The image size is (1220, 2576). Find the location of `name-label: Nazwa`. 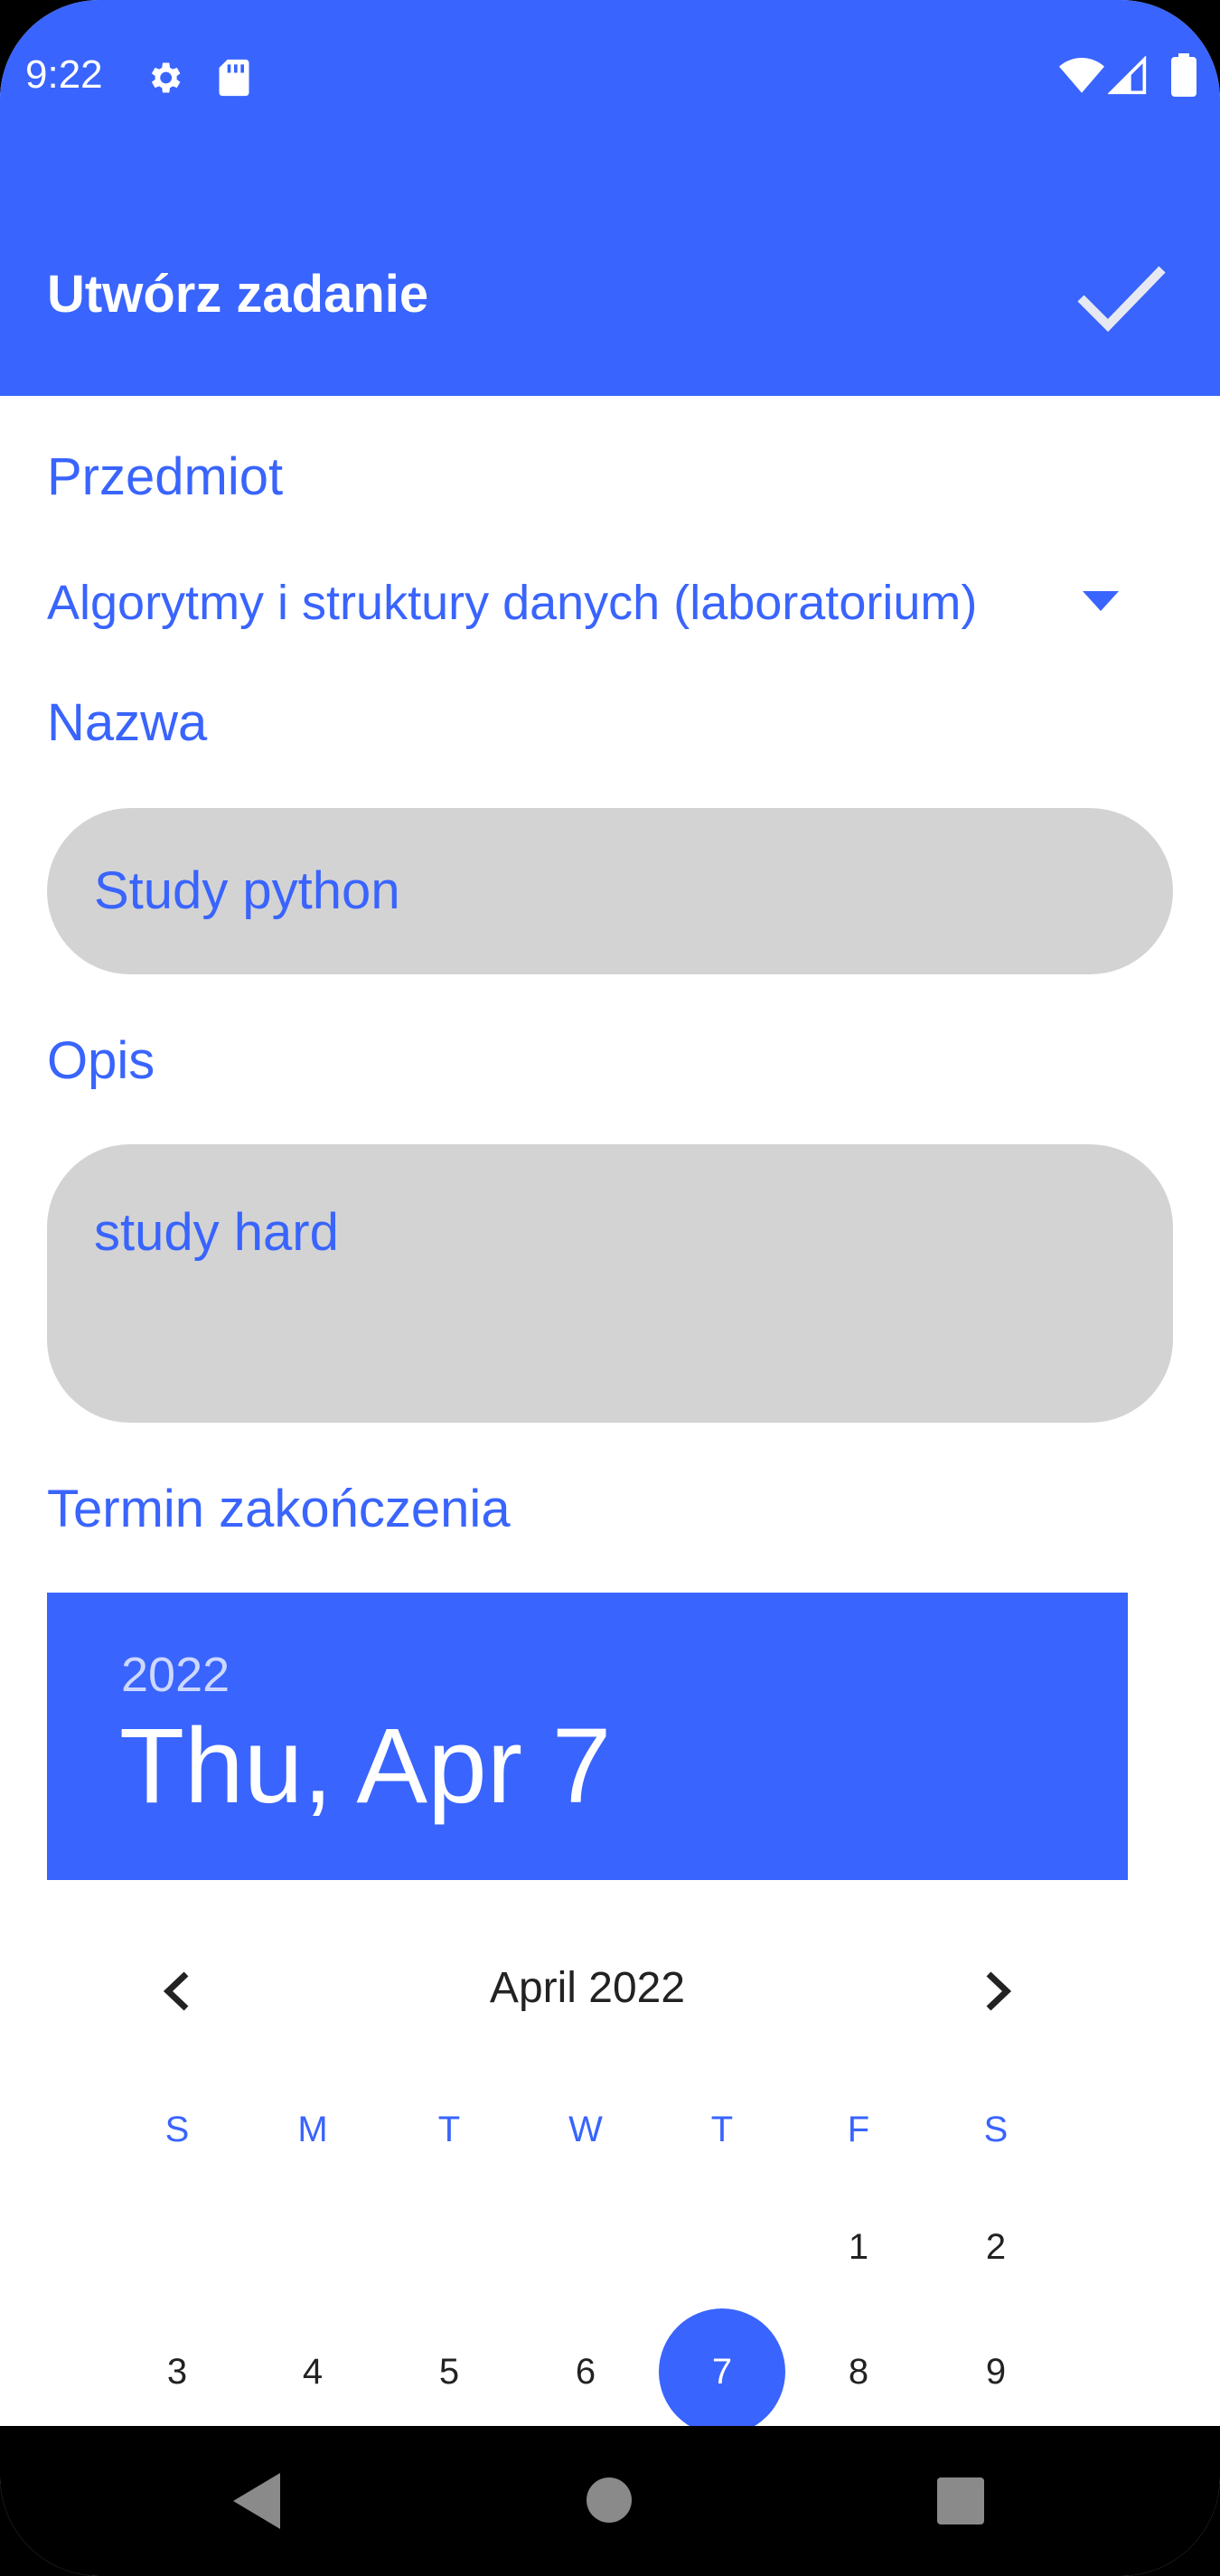

name-label: Nazwa is located at coordinates (127, 723).